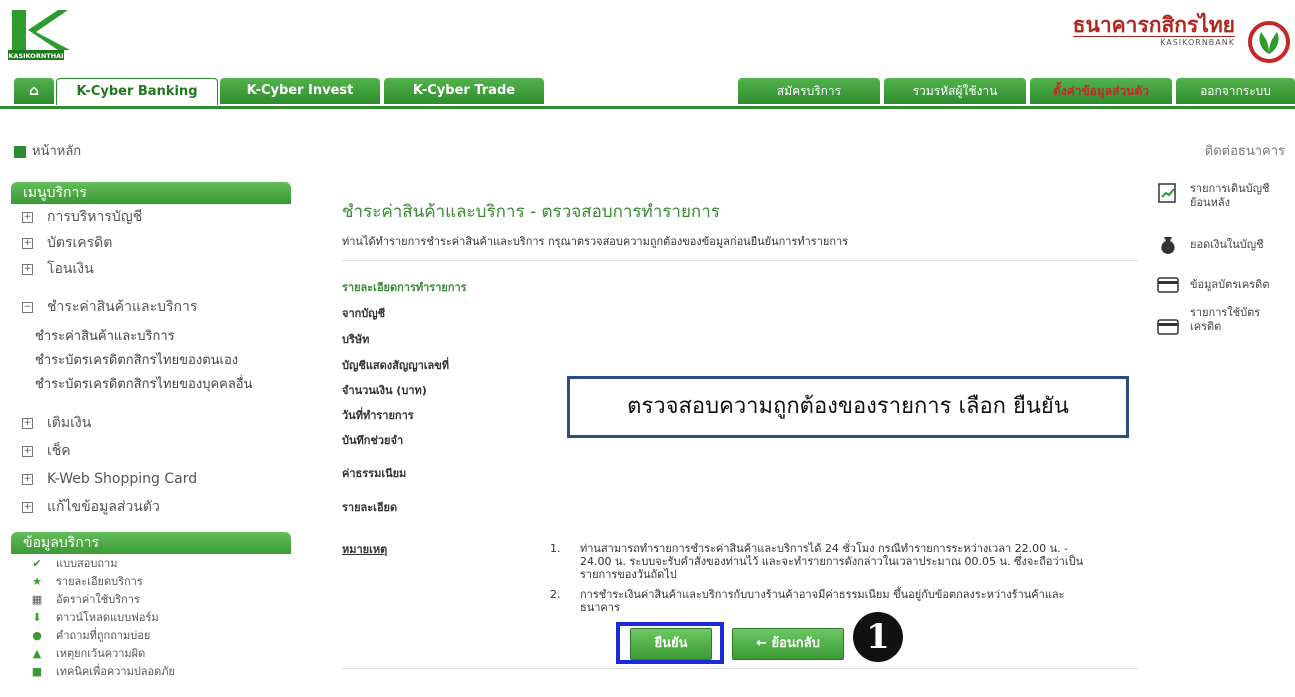 This screenshot has height=697, width=1295. What do you see at coordinates (98, 599) in the screenshot?
I see `info-label: อัตราค่าใช้บริการ` at bounding box center [98, 599].